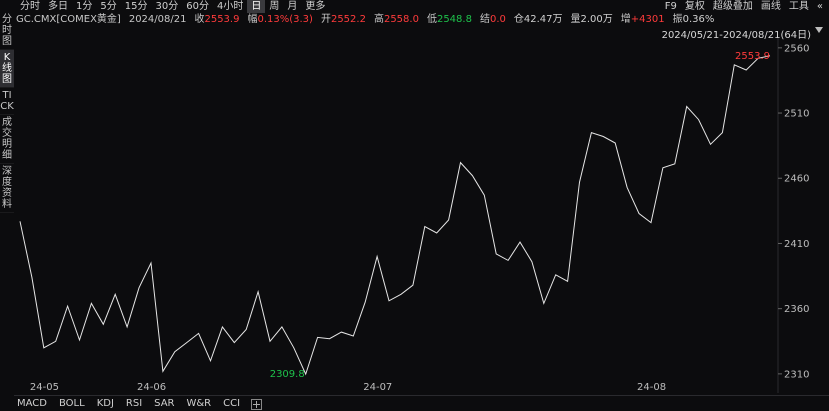  I want to click on period-tab: 60分, so click(197, 6).